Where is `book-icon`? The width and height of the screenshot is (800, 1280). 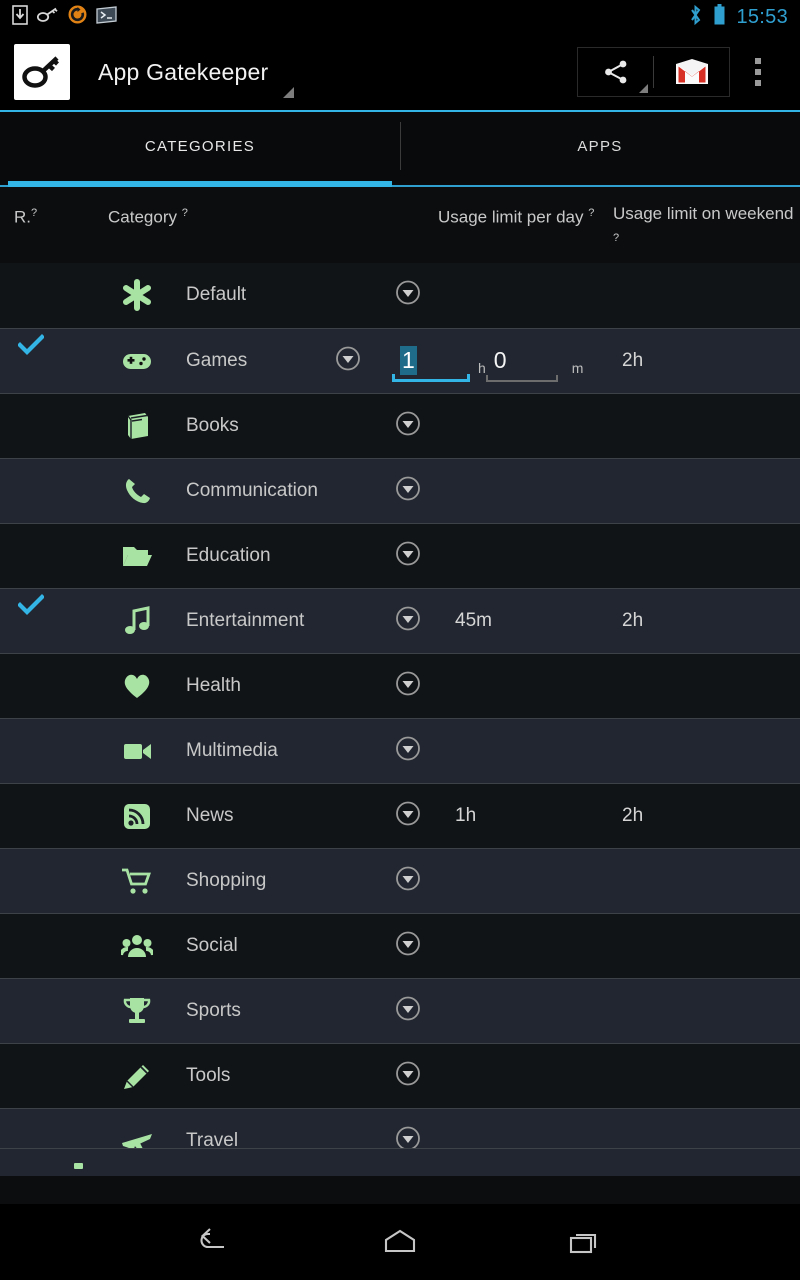 book-icon is located at coordinates (137, 426).